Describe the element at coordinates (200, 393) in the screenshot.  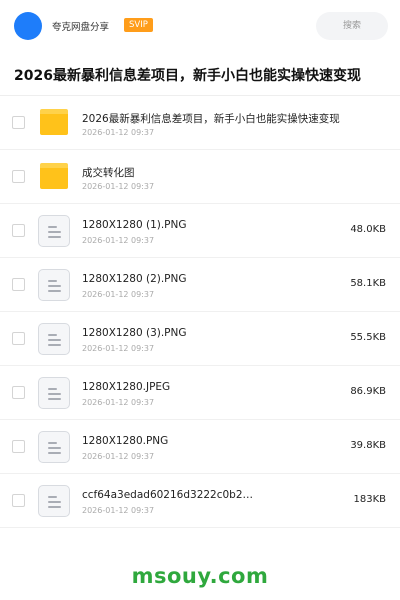
I see `file-row: 1280X1280.JPEG 2026-01-12 09:37 86.9KB` at that location.